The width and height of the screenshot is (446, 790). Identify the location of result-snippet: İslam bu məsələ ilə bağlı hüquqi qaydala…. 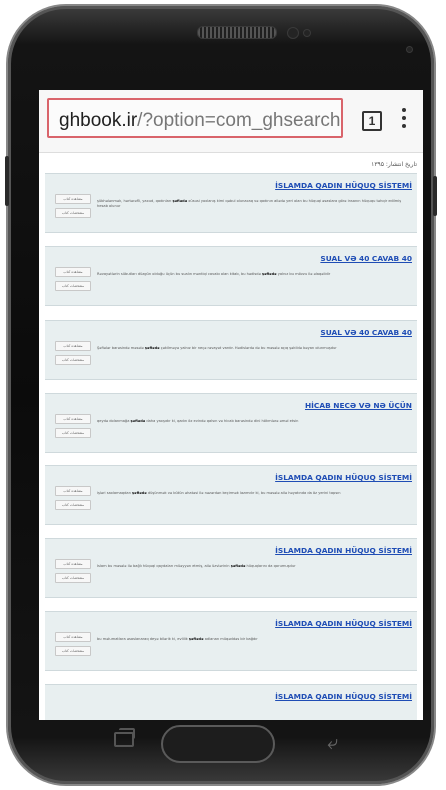
(254, 570).